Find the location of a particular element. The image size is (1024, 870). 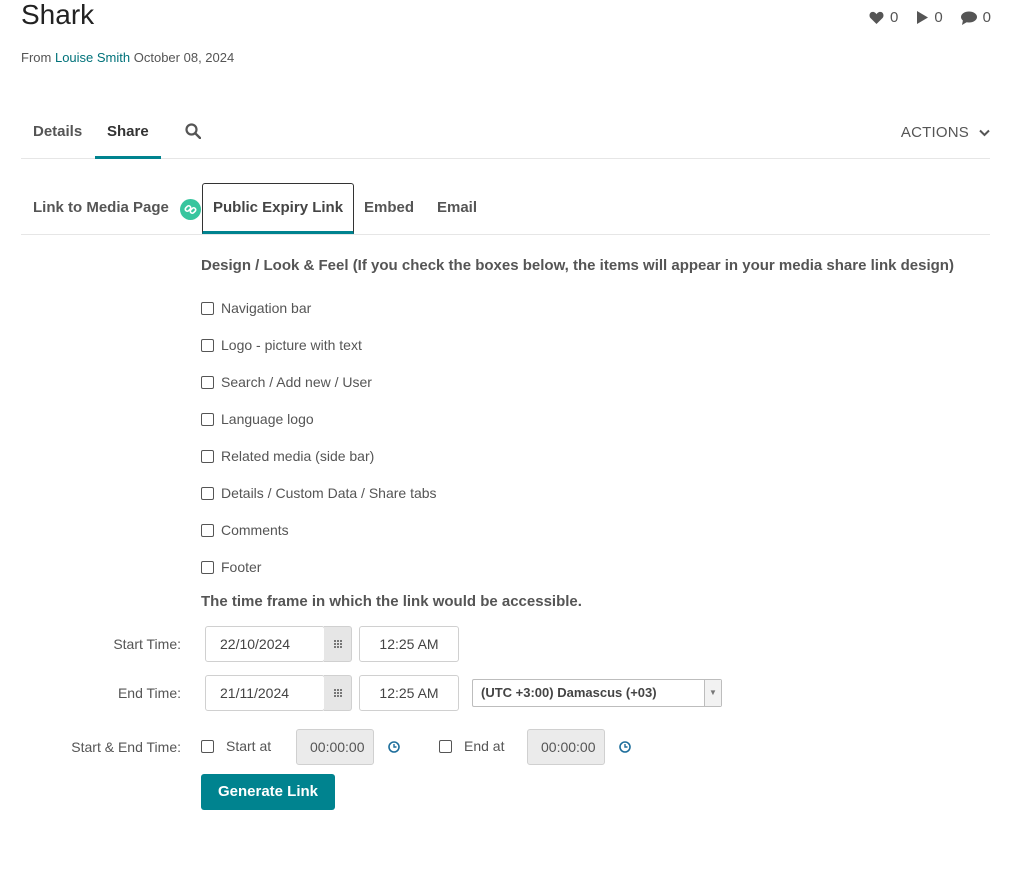

comments-count: 0 is located at coordinates (986, 17).